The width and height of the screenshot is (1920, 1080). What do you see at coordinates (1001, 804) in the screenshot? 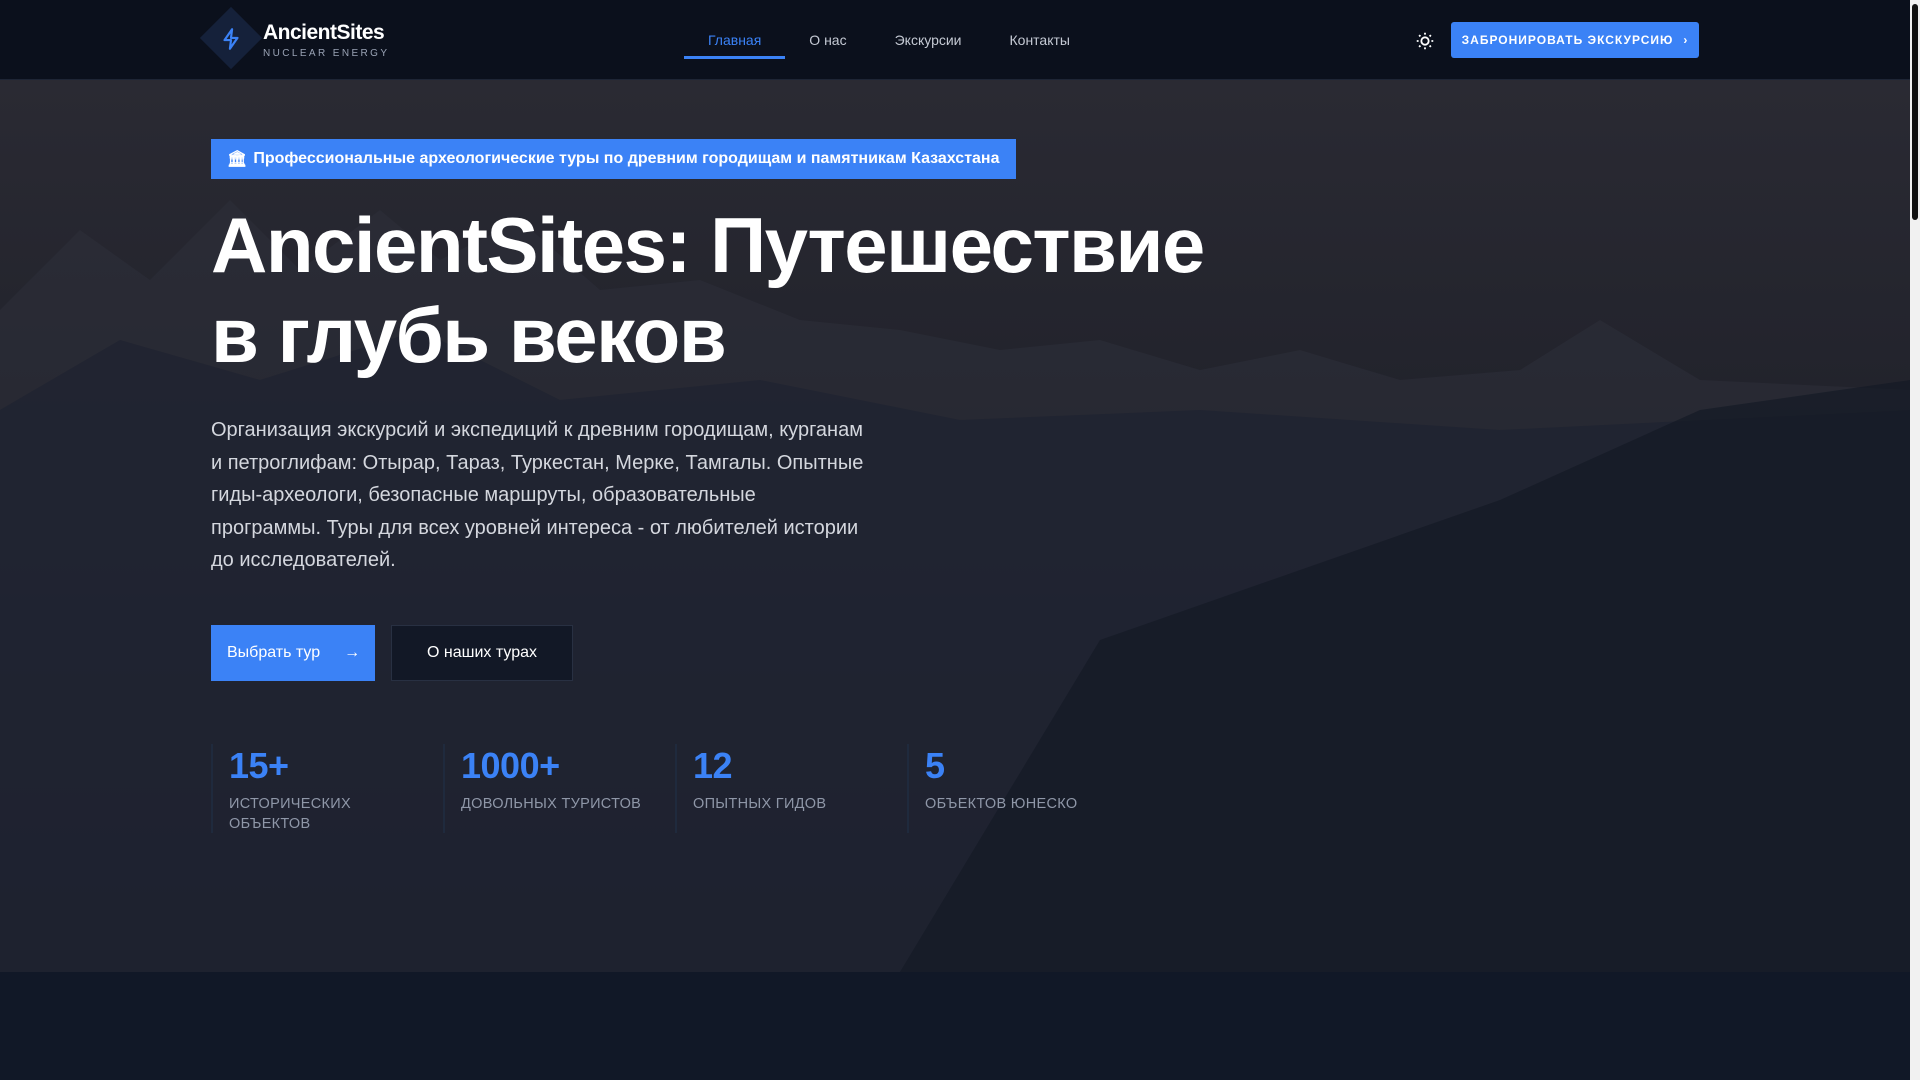
I see `stat-label: ОБЪЕКТОВ ЮНЕСКО` at bounding box center [1001, 804].